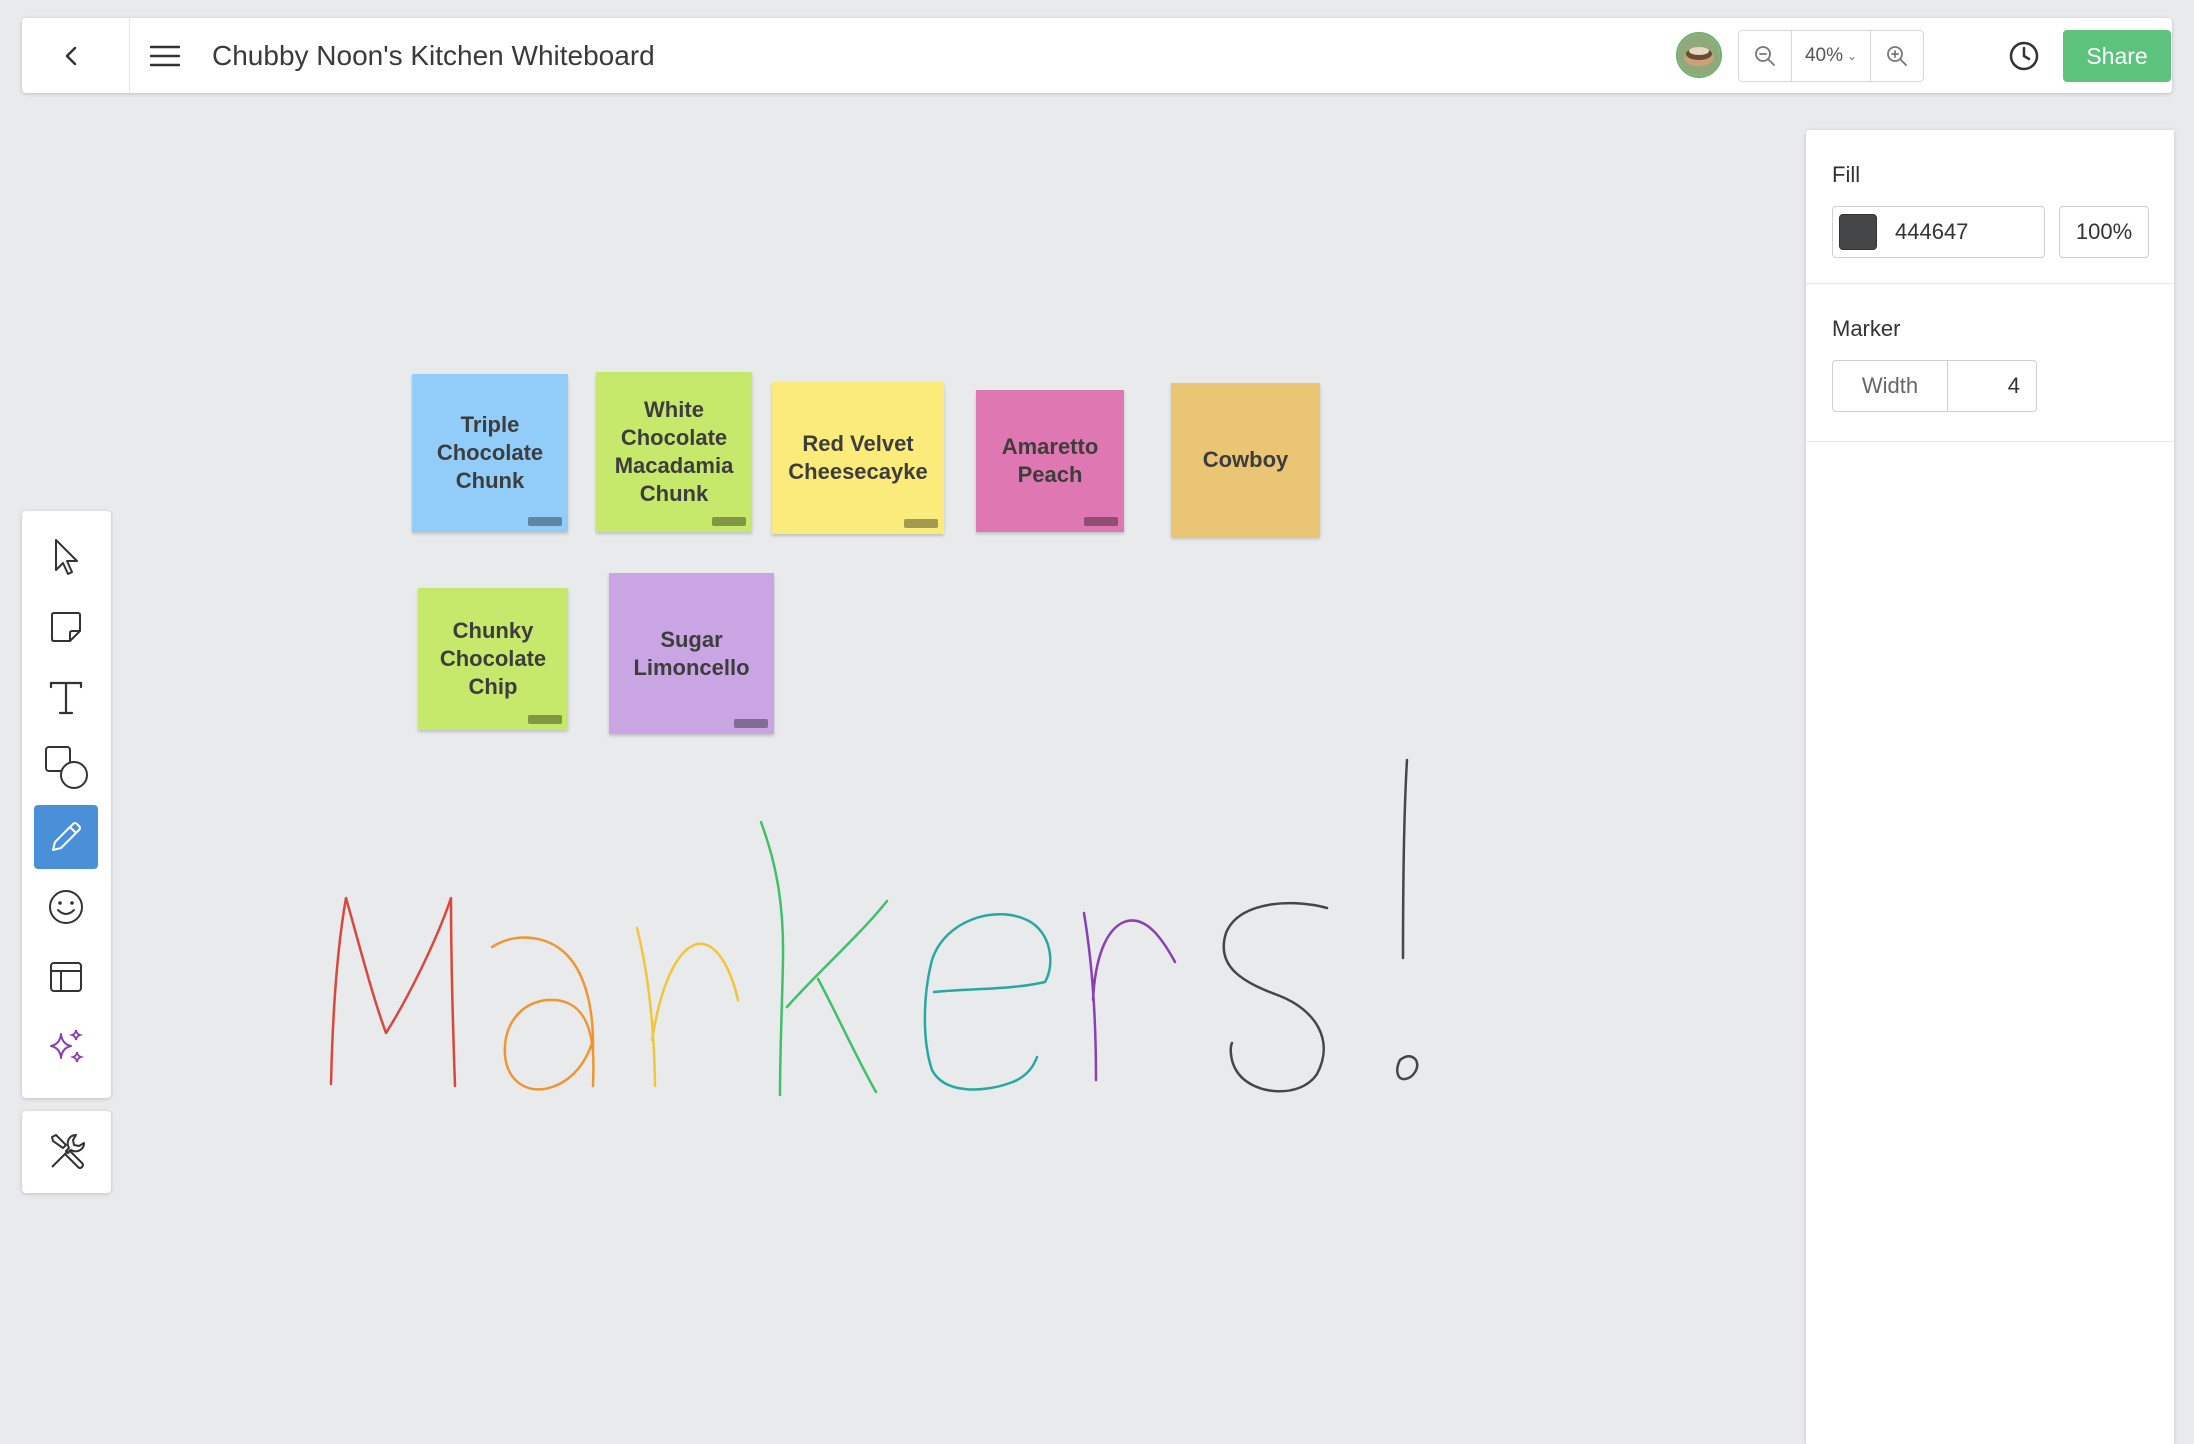 The height and width of the screenshot is (1444, 2194). What do you see at coordinates (1846, 174) in the screenshot?
I see `fill-label: Fill` at bounding box center [1846, 174].